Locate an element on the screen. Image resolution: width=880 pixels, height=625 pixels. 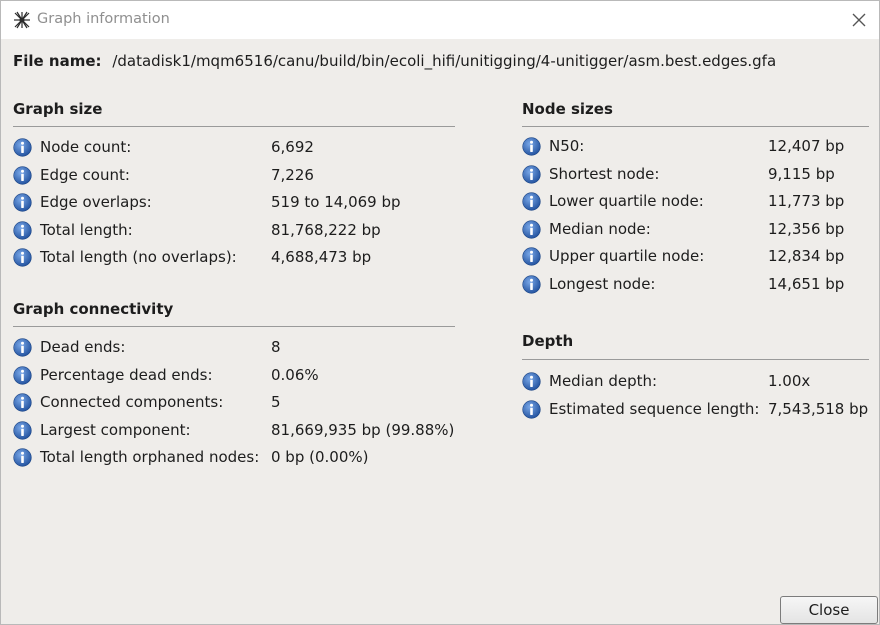
info-row: Percentage dead ends: 0.06% is located at coordinates (193, 376).